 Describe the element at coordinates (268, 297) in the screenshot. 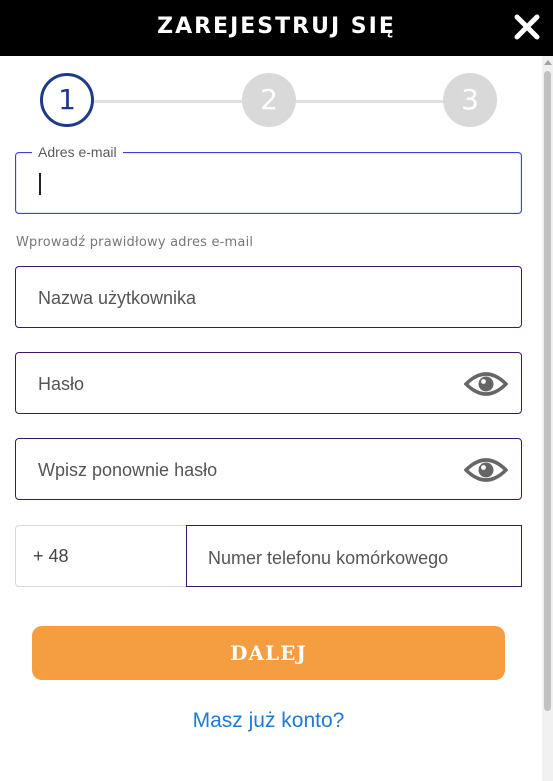

I see `username-field: Nazwa użytkownika` at that location.